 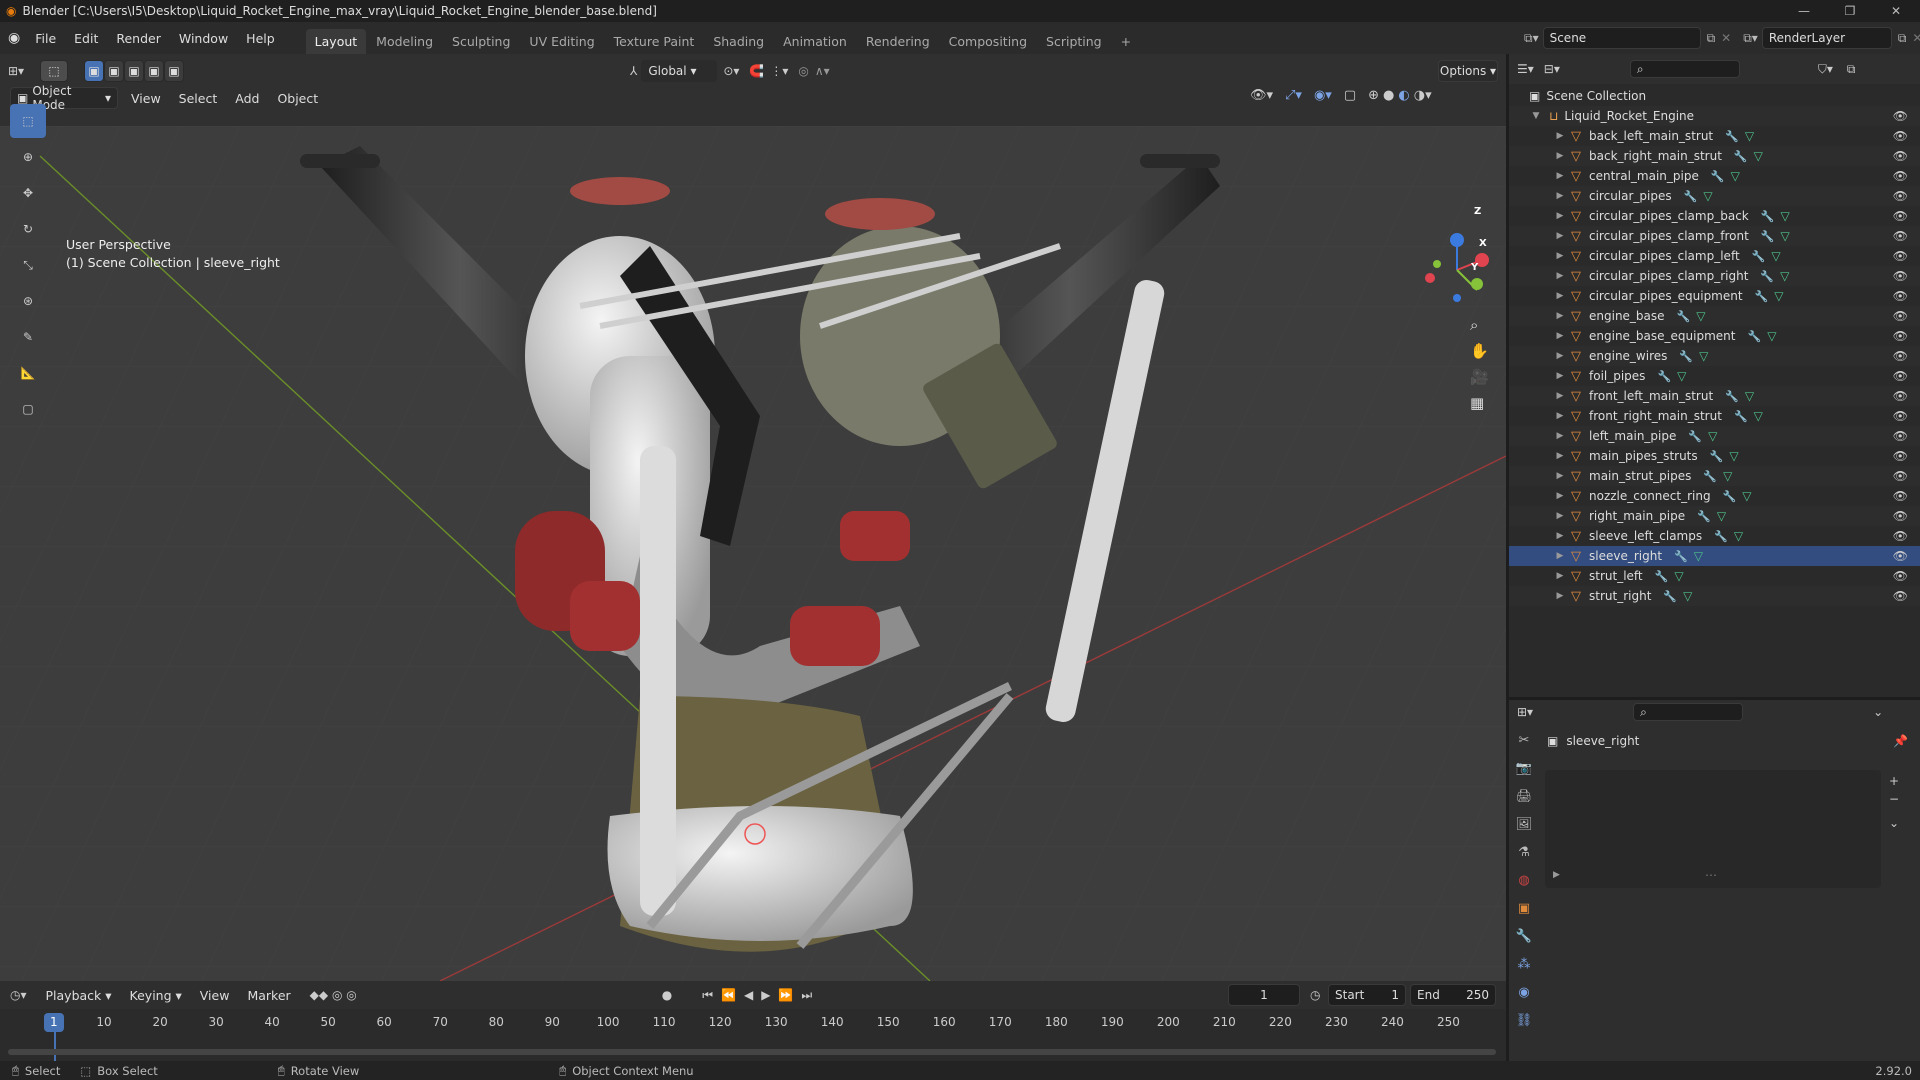 What do you see at coordinates (1714, 556) in the screenshot?
I see `outliner-row: ▶ ▽ sleeve_right 🔧 ▽ 👁` at bounding box center [1714, 556].